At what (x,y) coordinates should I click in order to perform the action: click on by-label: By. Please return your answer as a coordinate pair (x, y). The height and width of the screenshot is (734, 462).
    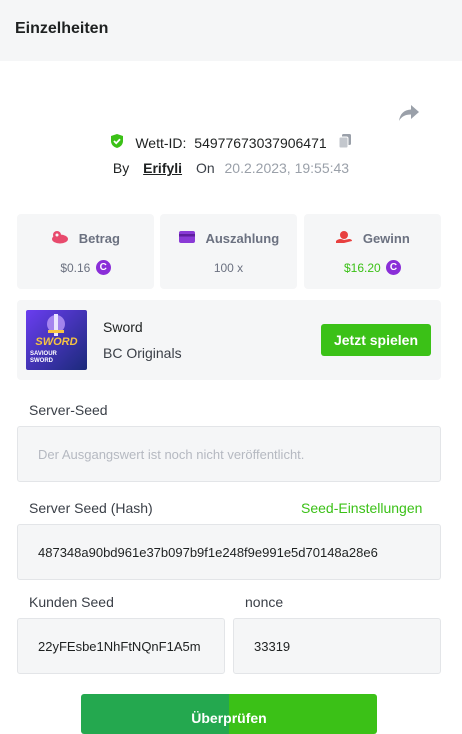
    Looking at the image, I should click on (121, 168).